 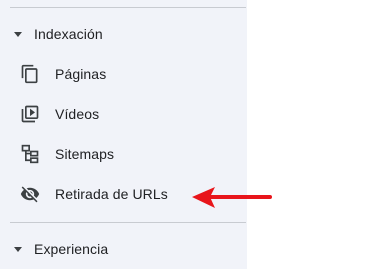 I want to click on pages-icon, so click(x=29, y=74).